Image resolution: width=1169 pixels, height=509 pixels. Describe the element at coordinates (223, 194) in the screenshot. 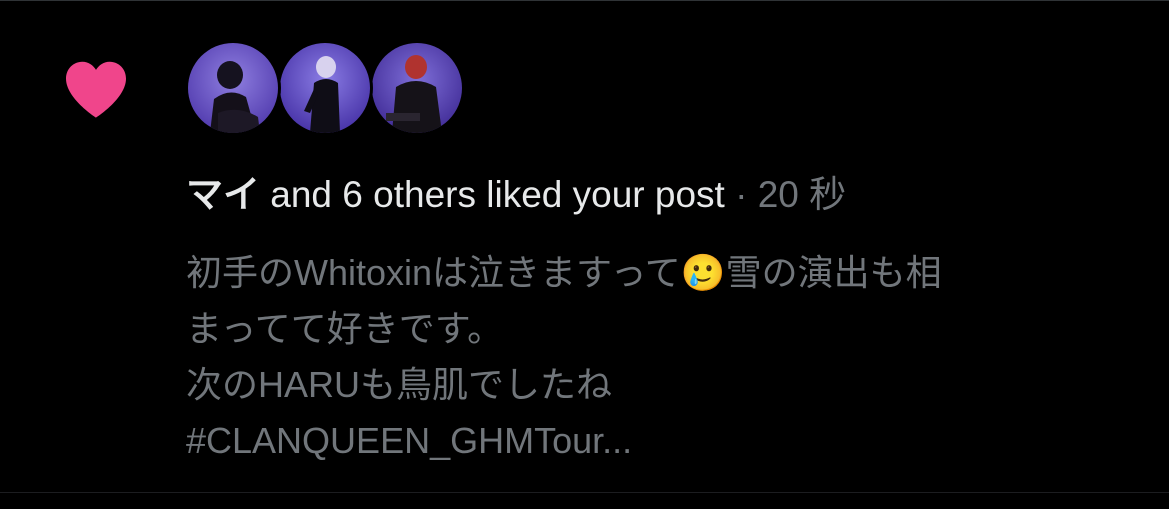

I see `user-name: マイ` at that location.